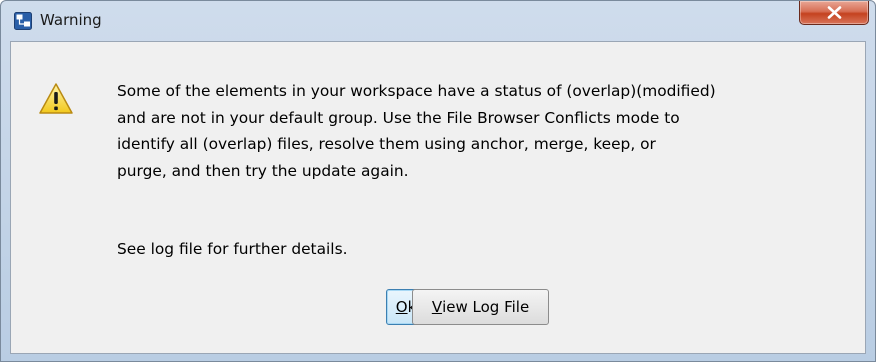 Image resolution: width=876 pixels, height=362 pixels. I want to click on view-log-file-button: View Log File, so click(480, 307).